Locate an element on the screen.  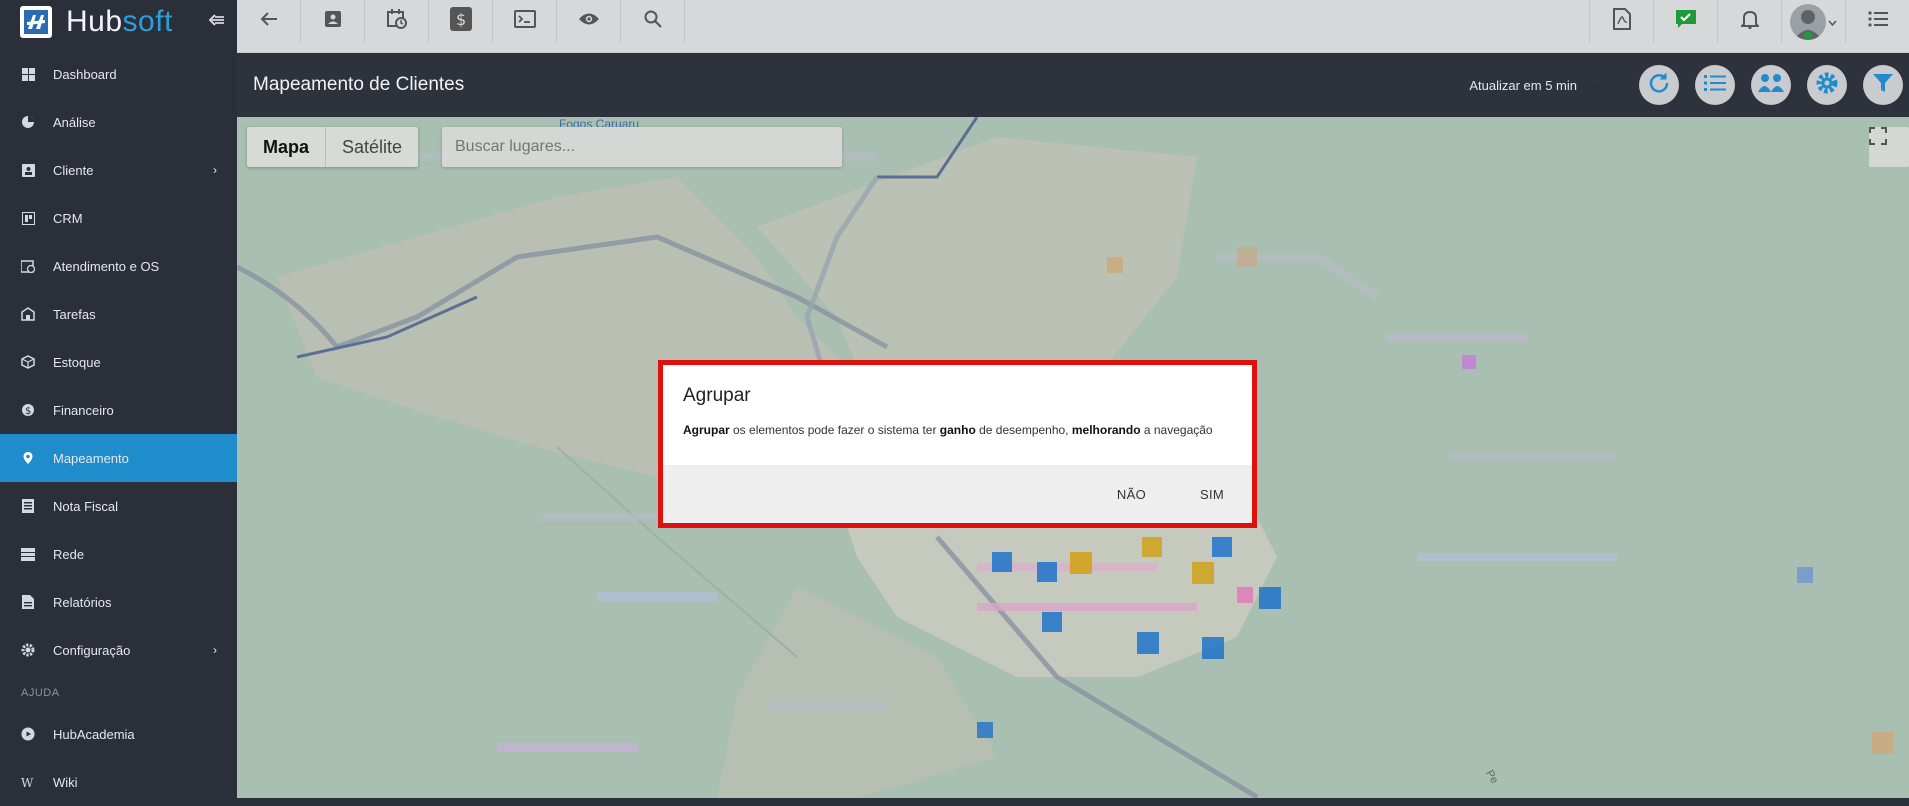
filter-icon is located at coordinates (1883, 85).